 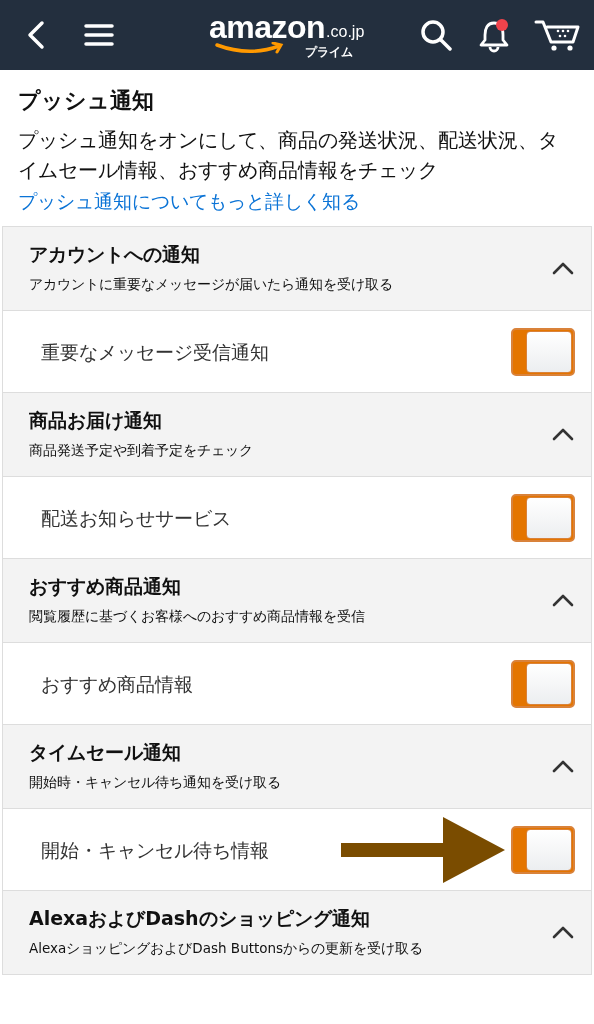 What do you see at coordinates (226, 949) in the screenshot?
I see `section-subtitle: AlexaショッピングおよびDash Buttonsからの更新を受け取る` at bounding box center [226, 949].